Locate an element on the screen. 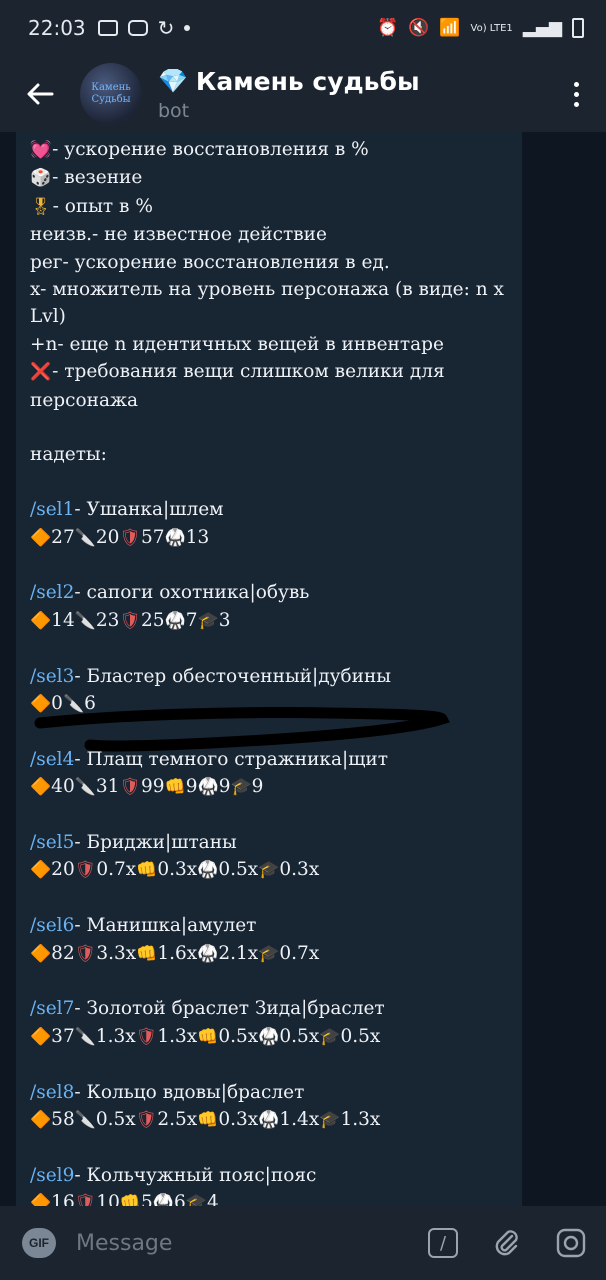 The height and width of the screenshot is (1280, 606). stat-value: 37 is located at coordinates (63, 1036).